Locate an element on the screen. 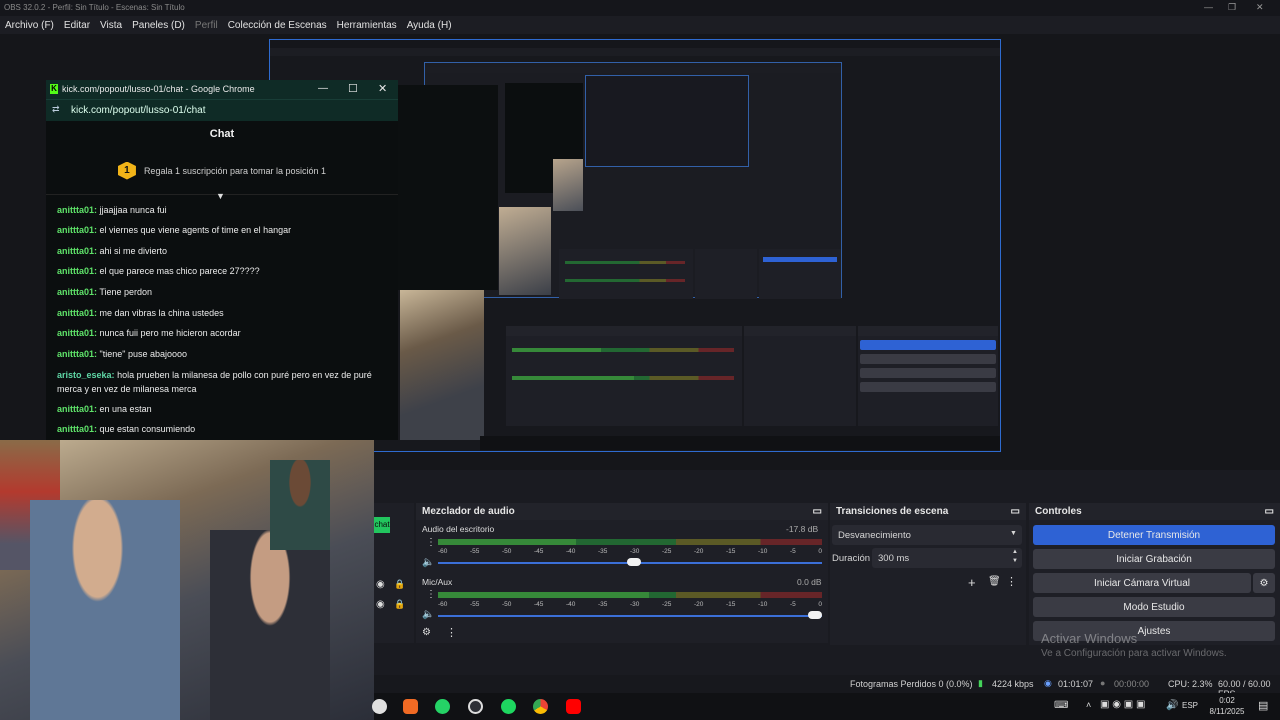 This screenshot has height=720, width=1280. nested-menubar is located at coordinates (635, 52).